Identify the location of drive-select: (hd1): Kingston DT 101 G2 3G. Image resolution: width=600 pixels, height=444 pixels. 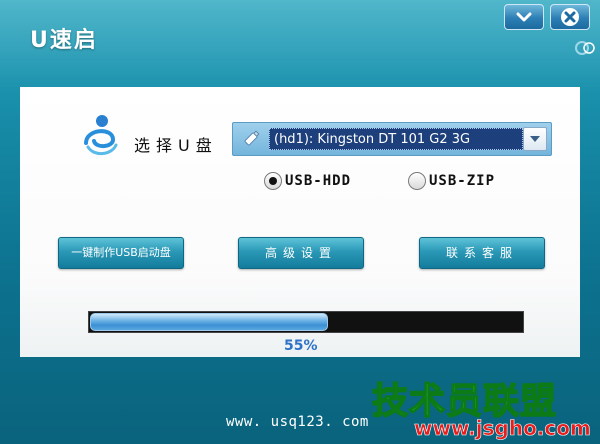
(392, 139).